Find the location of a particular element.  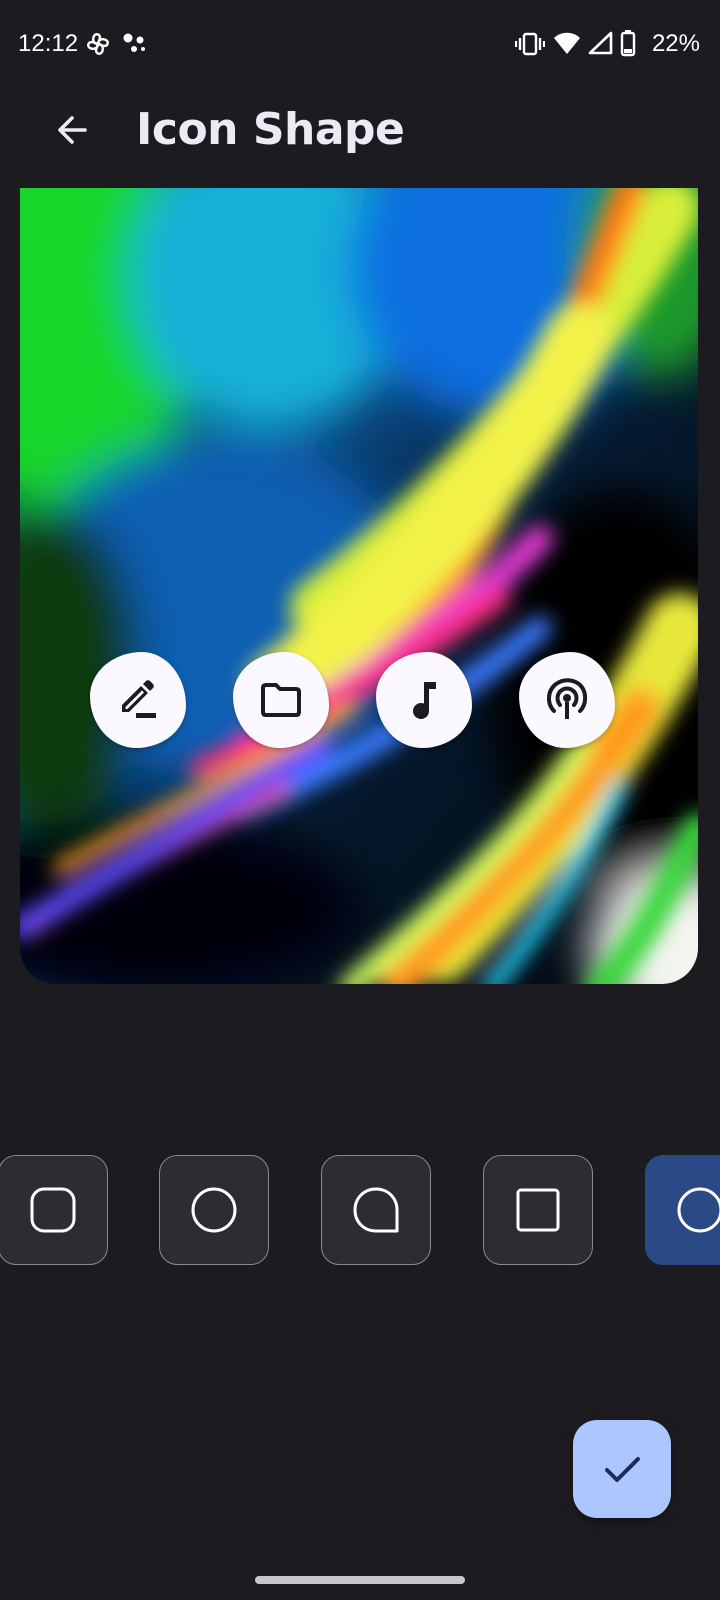

battery-percentage: 22% is located at coordinates (675, 43).